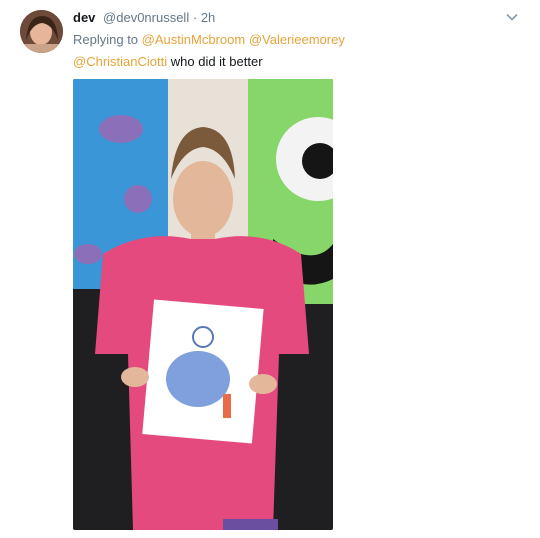 The height and width of the screenshot is (538, 540). Describe the element at coordinates (216, 61) in the screenshot. I see `tweet-text: who did it better` at that location.